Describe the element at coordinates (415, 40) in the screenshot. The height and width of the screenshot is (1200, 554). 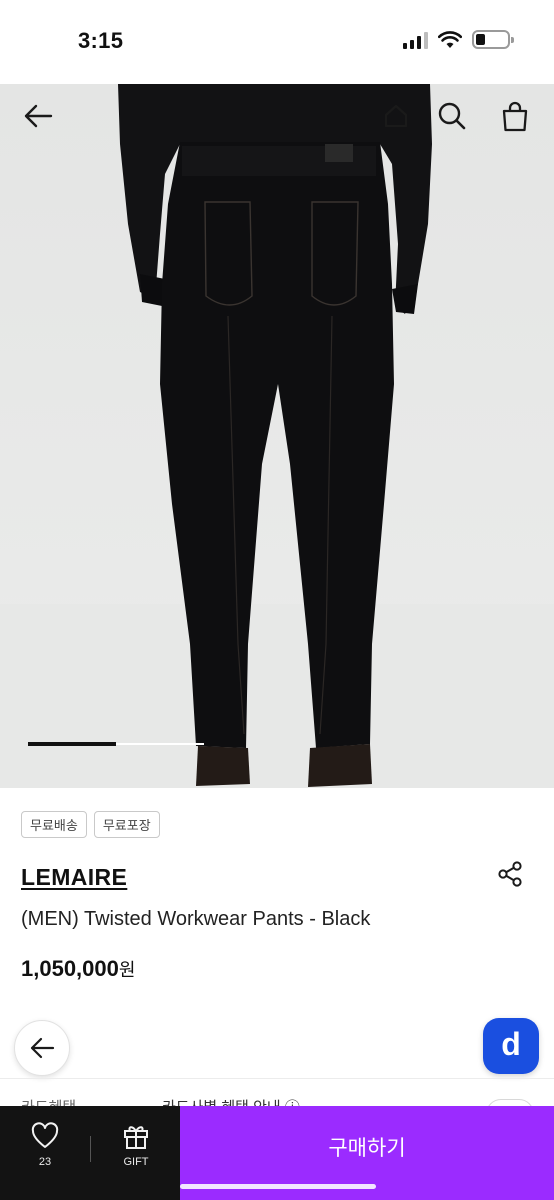
I see `cellular-signal-icon` at that location.